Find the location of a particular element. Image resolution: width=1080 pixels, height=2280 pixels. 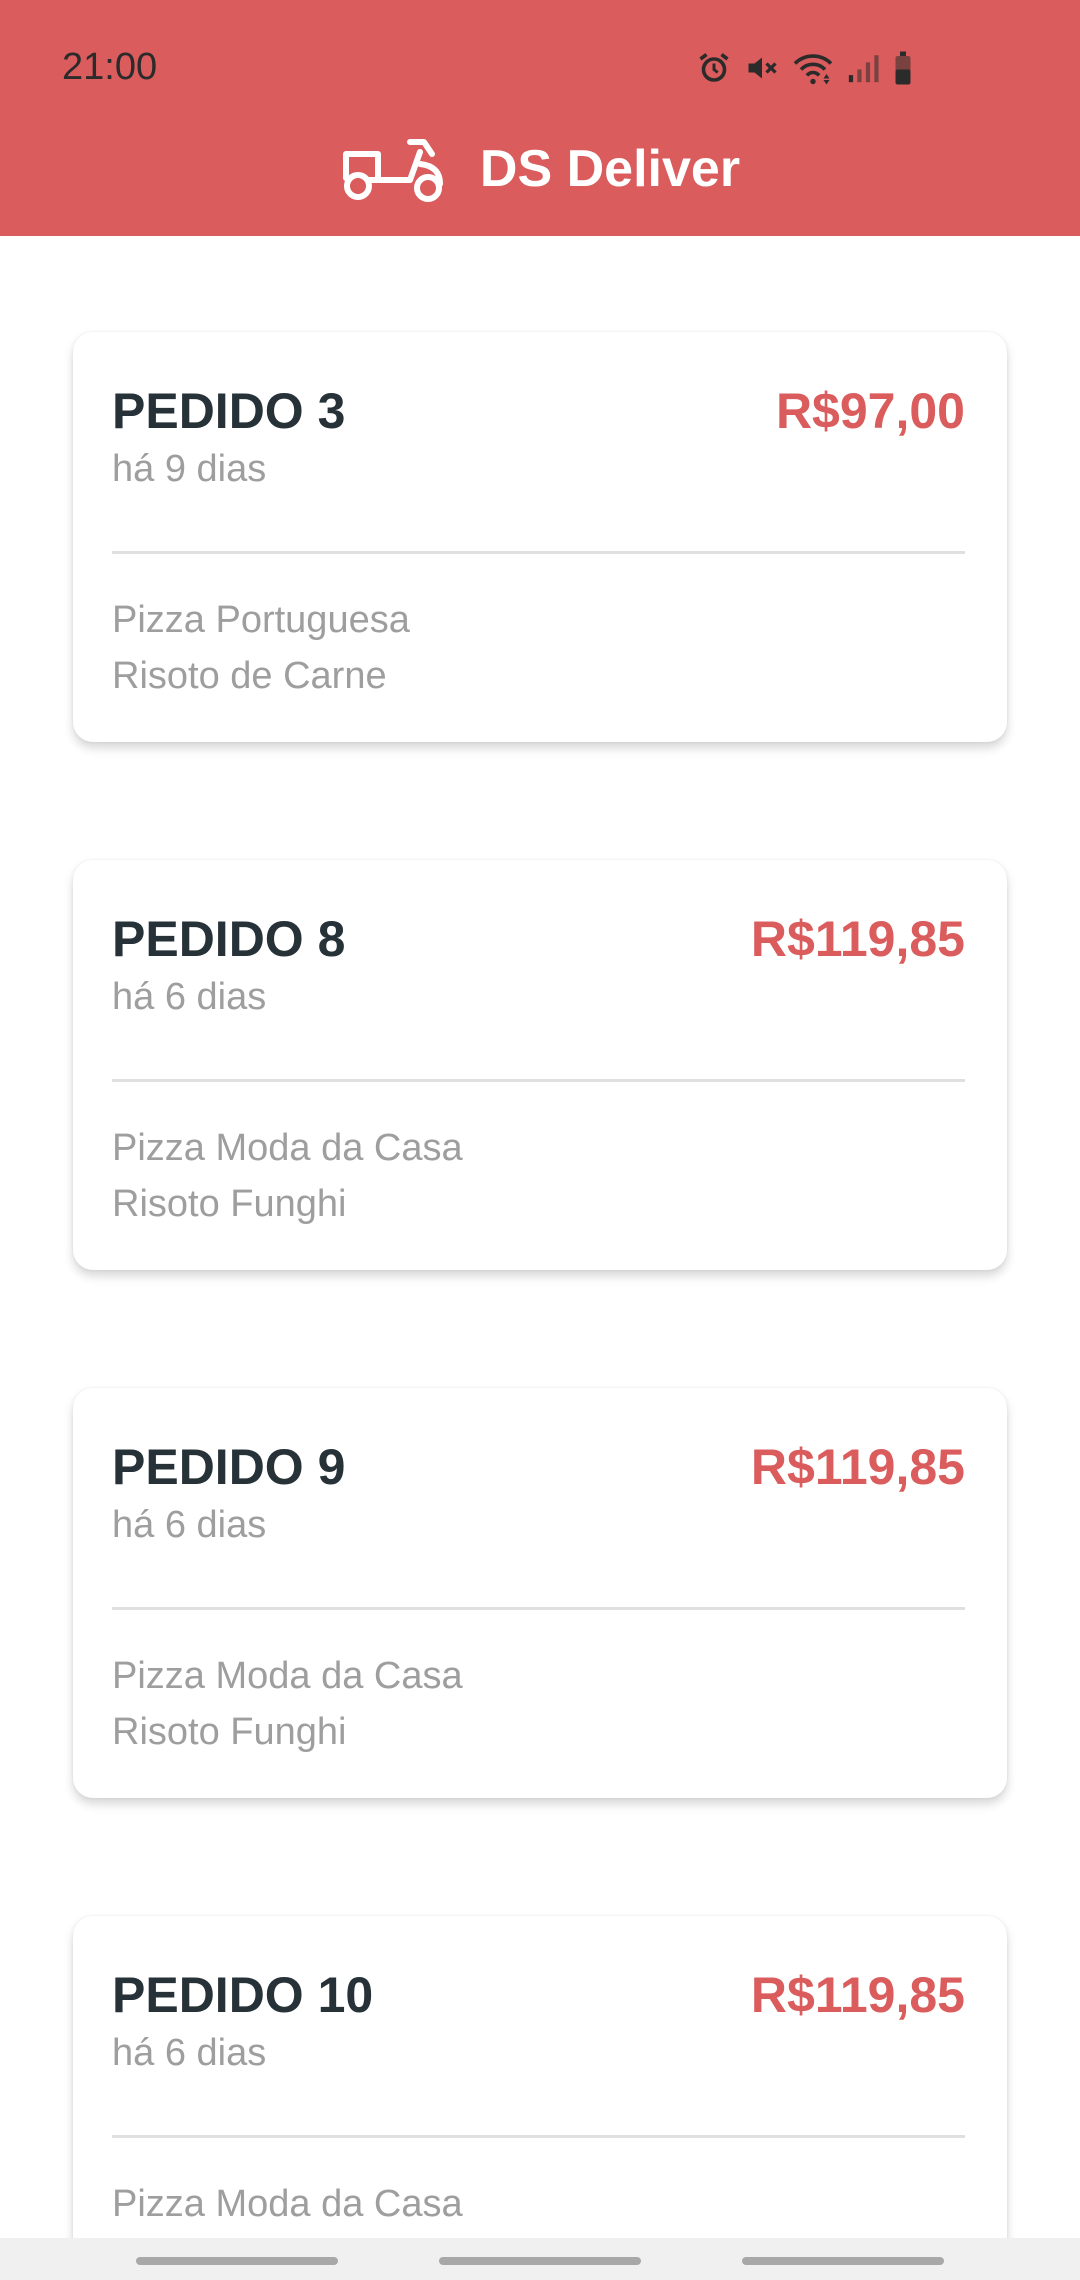

products-list: Pizza Moda da Casa is located at coordinates (287, 2204).